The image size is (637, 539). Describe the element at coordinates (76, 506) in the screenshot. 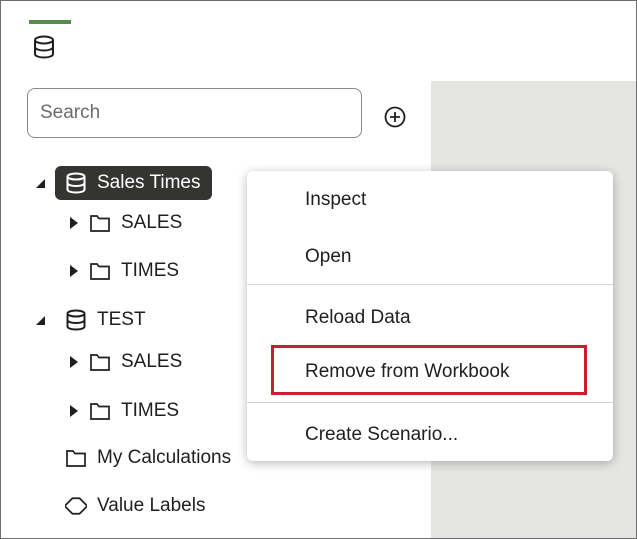

I see `tag-icon` at that location.